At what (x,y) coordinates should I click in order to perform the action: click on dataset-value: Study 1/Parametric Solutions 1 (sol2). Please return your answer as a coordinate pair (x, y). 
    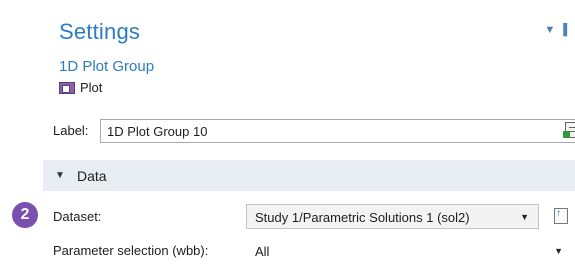
    Looking at the image, I should click on (362, 217).